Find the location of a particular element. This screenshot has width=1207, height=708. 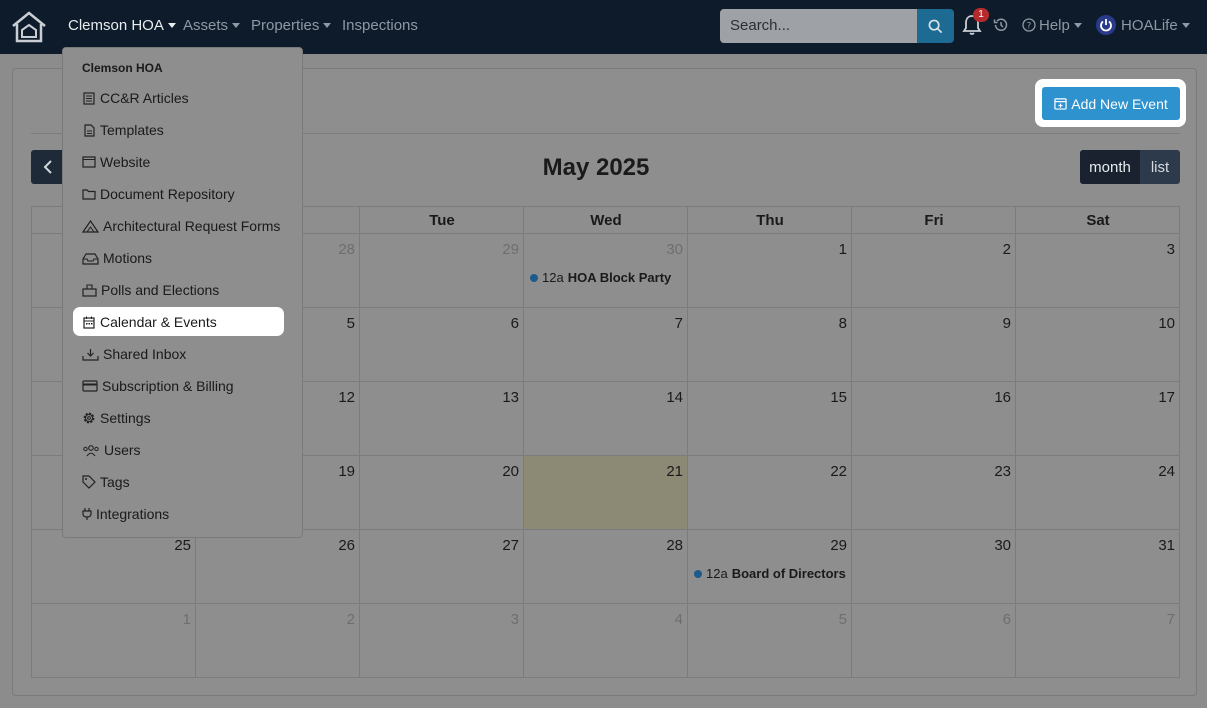

dropdown-item-tags: Tags is located at coordinates (106, 482).